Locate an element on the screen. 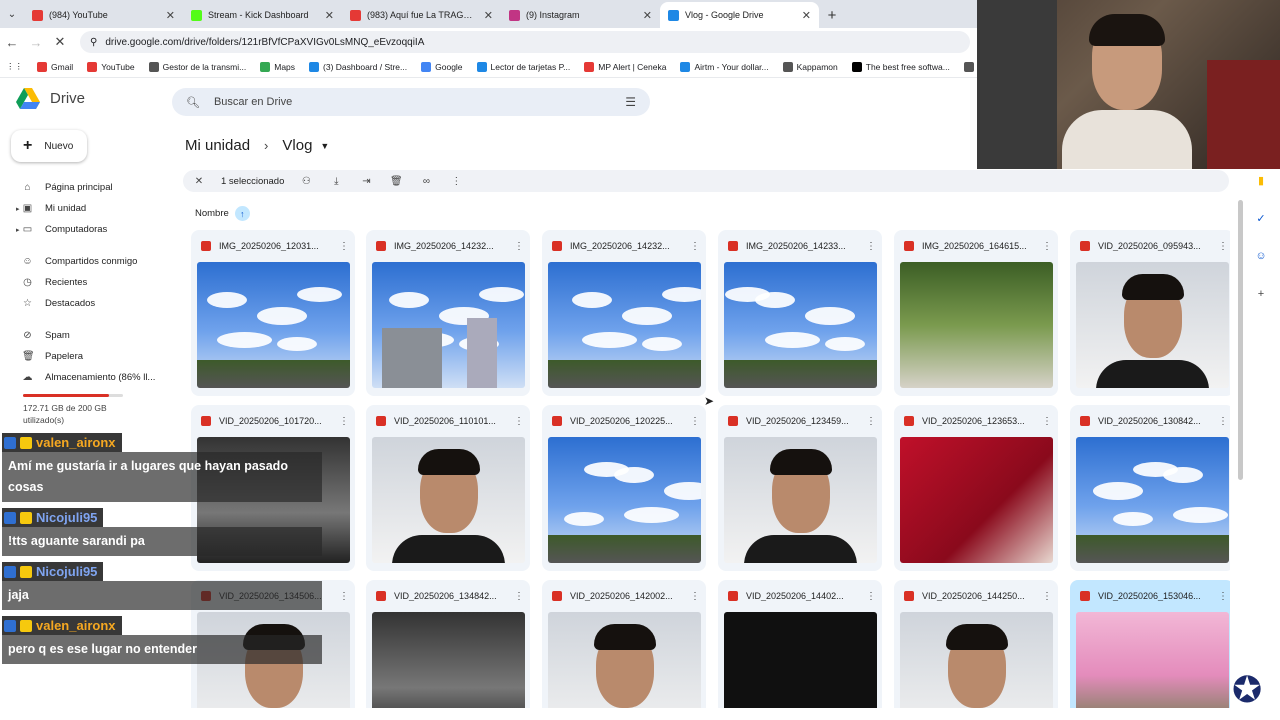 The height and width of the screenshot is (720, 1280). bookmark-item: Maps is located at coordinates (277, 66).